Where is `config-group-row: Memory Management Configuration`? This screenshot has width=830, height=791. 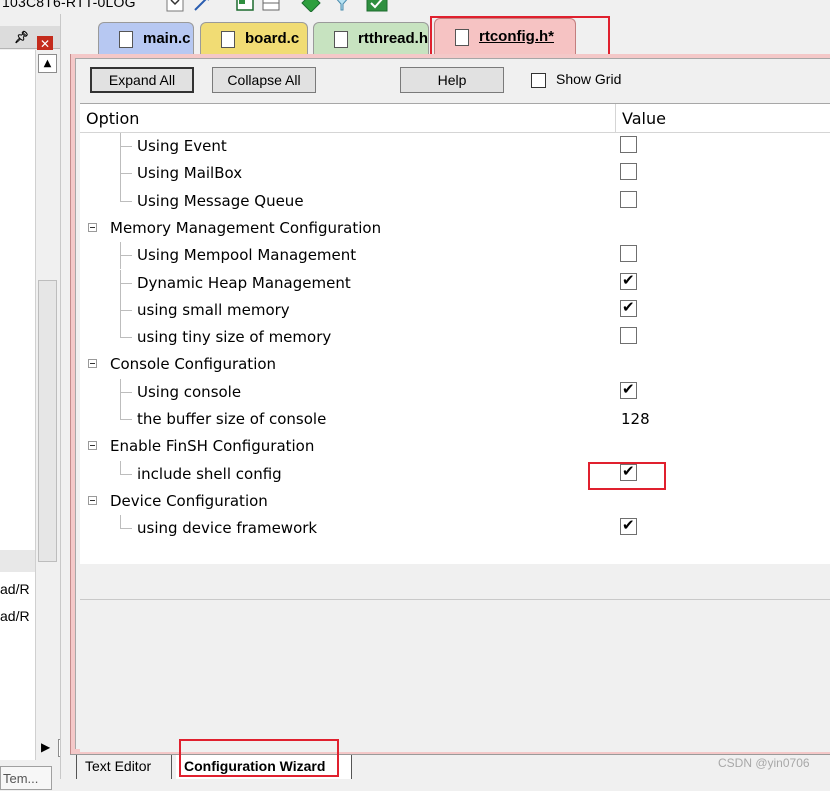
config-group-row: Memory Management Configuration is located at coordinates (455, 228).